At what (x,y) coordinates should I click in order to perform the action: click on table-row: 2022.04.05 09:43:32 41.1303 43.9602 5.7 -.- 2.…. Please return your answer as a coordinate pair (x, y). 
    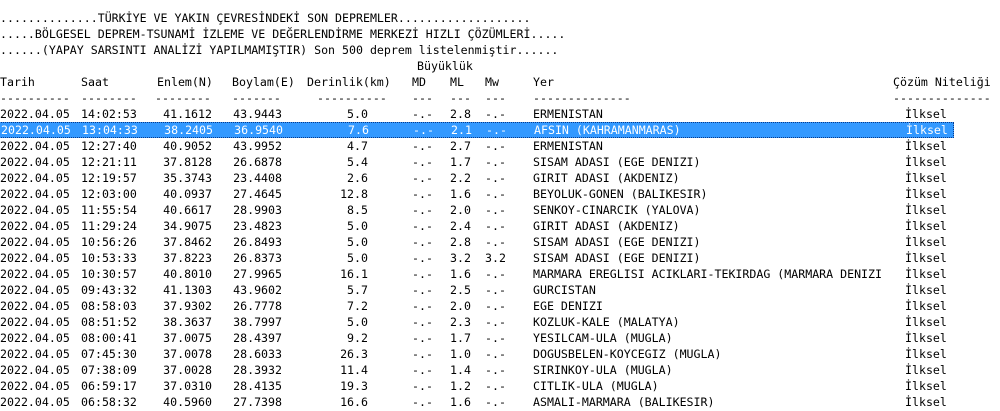
    Looking at the image, I should click on (500, 291).